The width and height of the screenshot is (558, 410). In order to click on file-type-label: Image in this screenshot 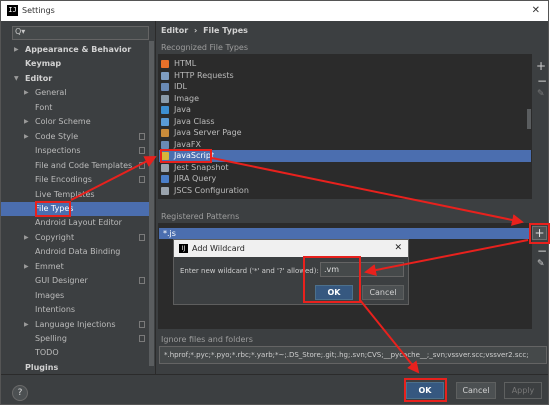, I will do `click(187, 98)`.